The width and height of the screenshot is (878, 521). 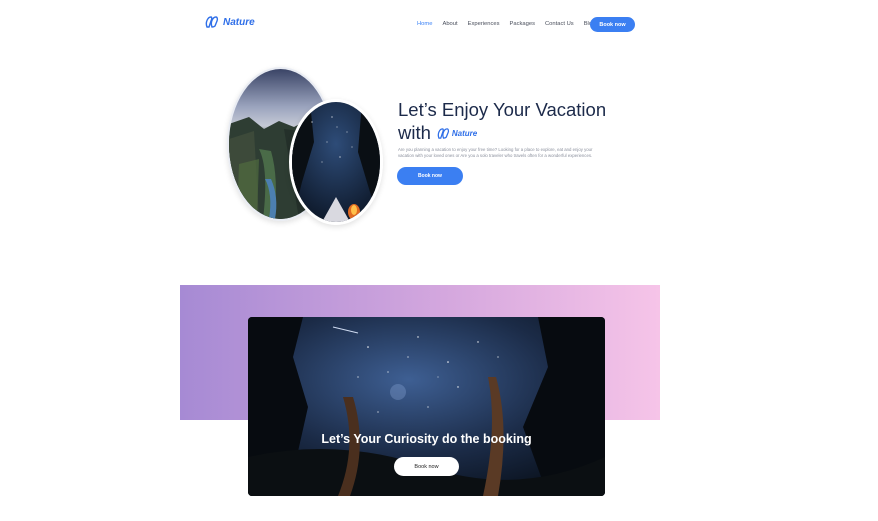 I want to click on hero-logo-text: Nature, so click(x=464, y=133).